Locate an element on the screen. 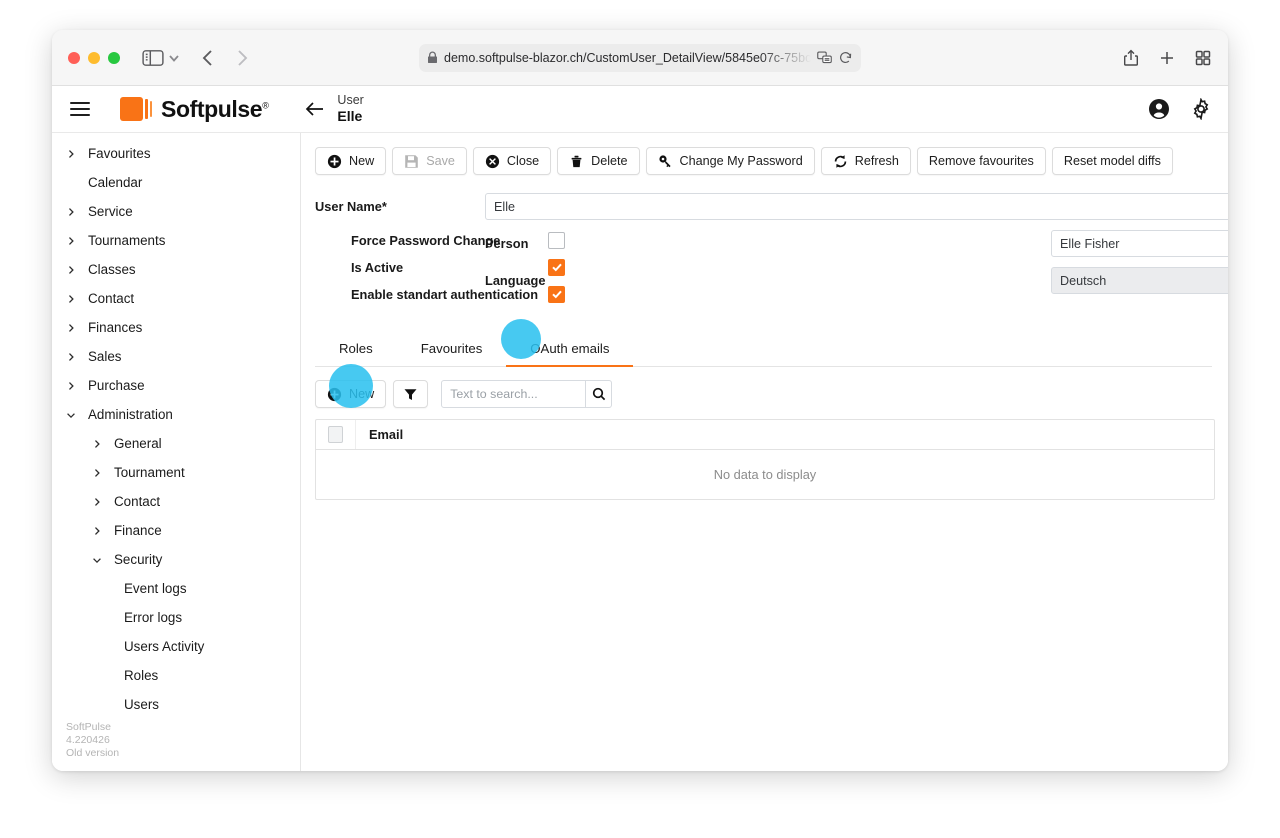  sidebar-item-sales: Sales is located at coordinates (176, 356).